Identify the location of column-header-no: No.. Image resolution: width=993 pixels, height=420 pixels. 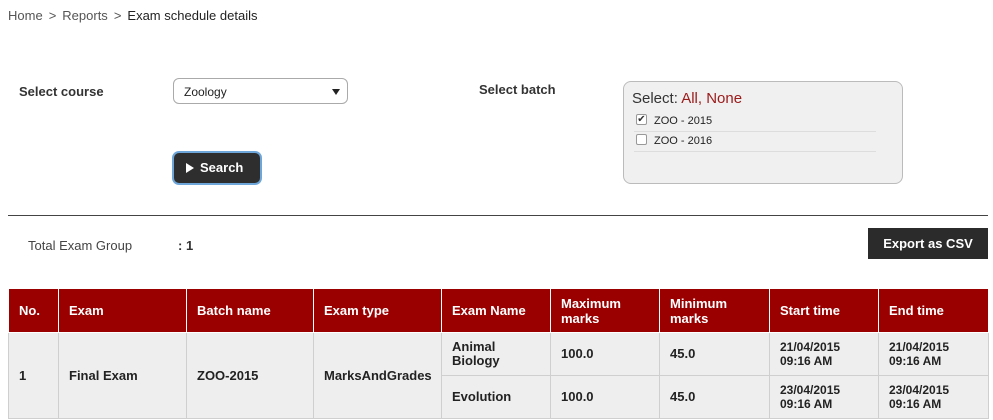
(33, 310).